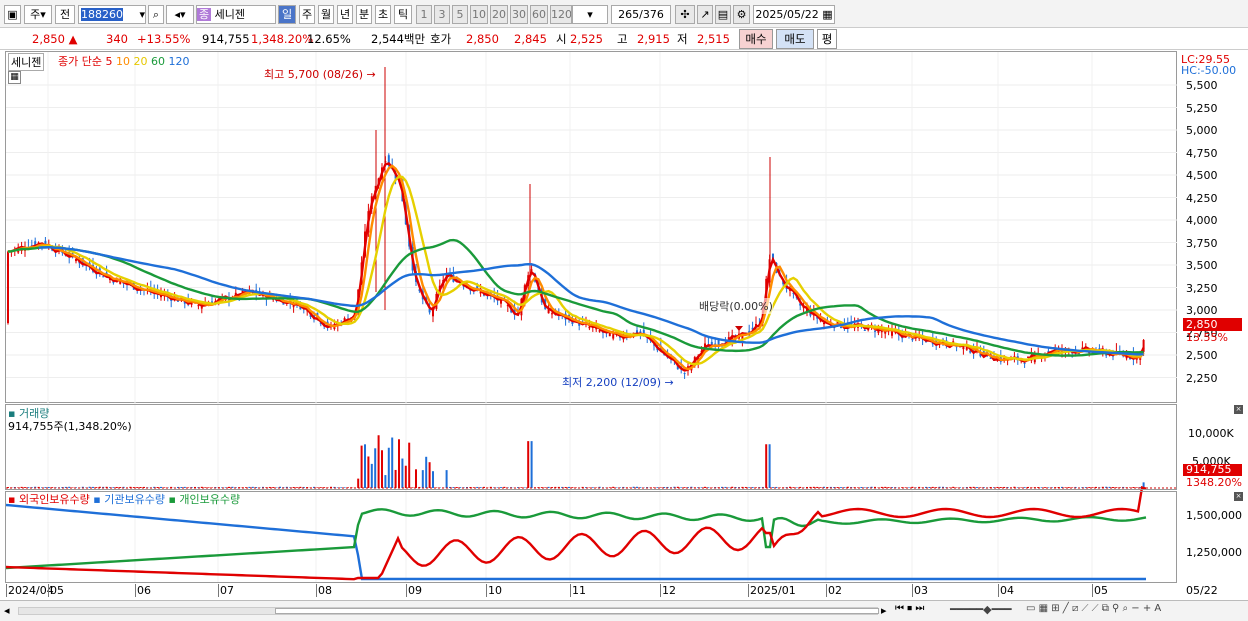 This screenshot has width=1248, height=621. I want to click on volume-value: 914,755주(1,348.20%), so click(70, 426).